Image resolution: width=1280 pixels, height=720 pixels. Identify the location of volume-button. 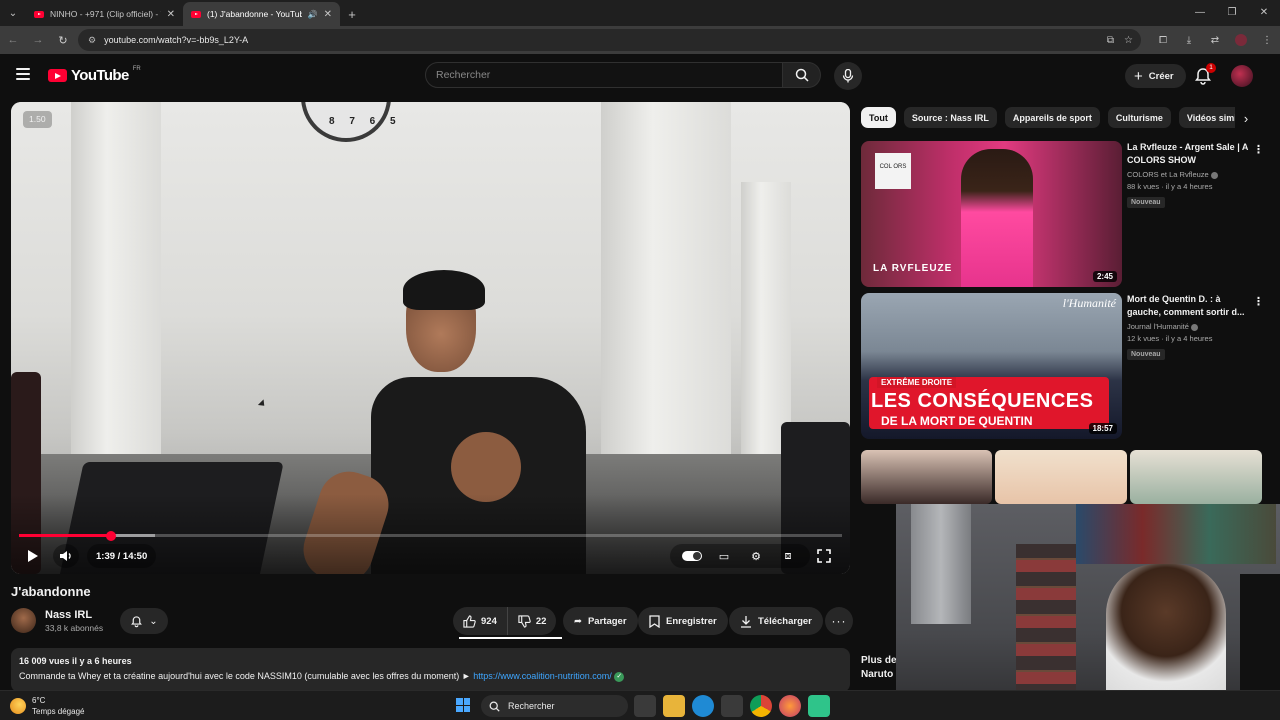
(66, 556).